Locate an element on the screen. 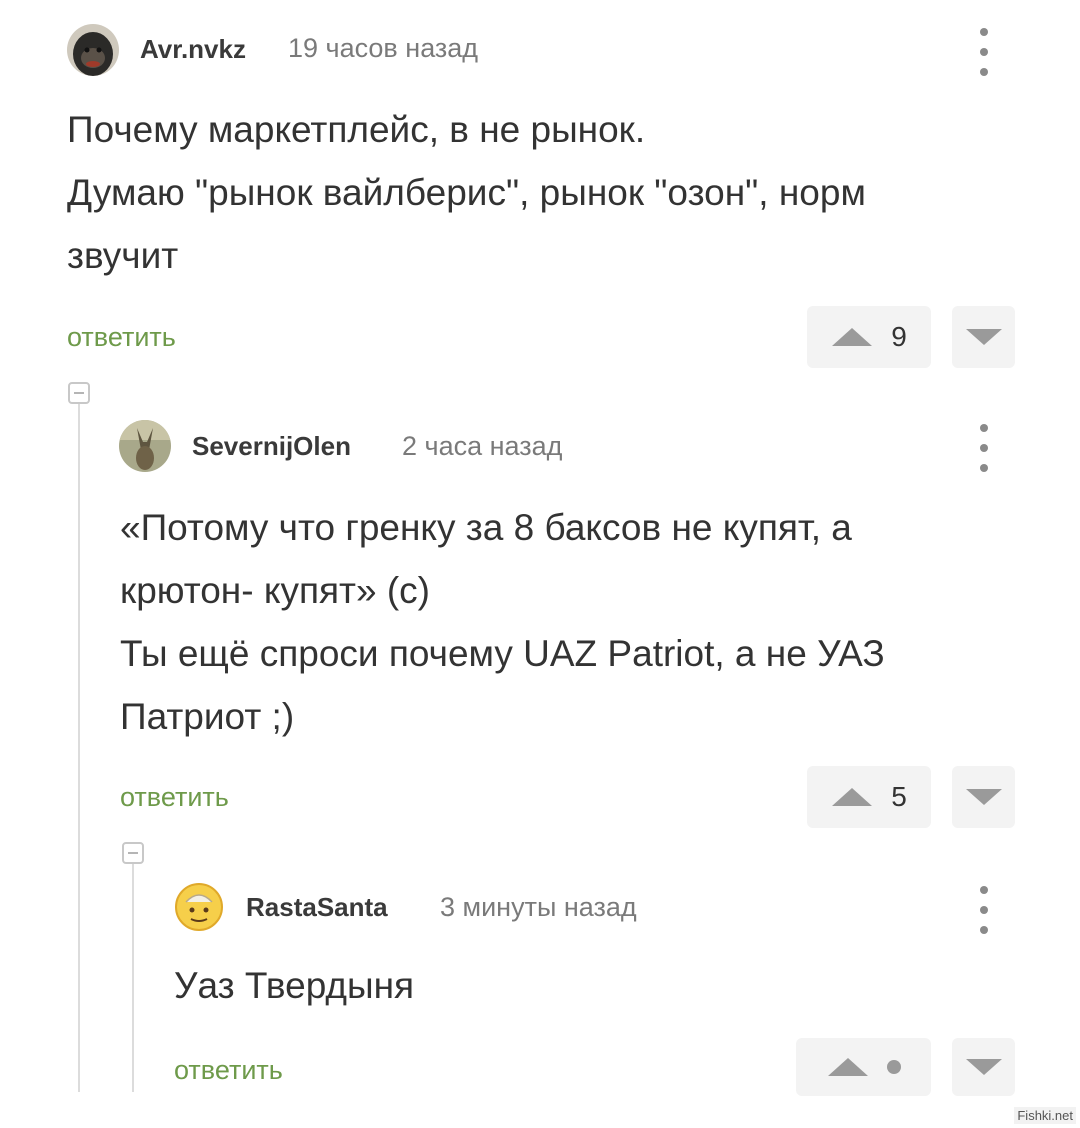 Image resolution: width=1080 pixels, height=1128 pixels. rating-count: 9 is located at coordinates (899, 336).